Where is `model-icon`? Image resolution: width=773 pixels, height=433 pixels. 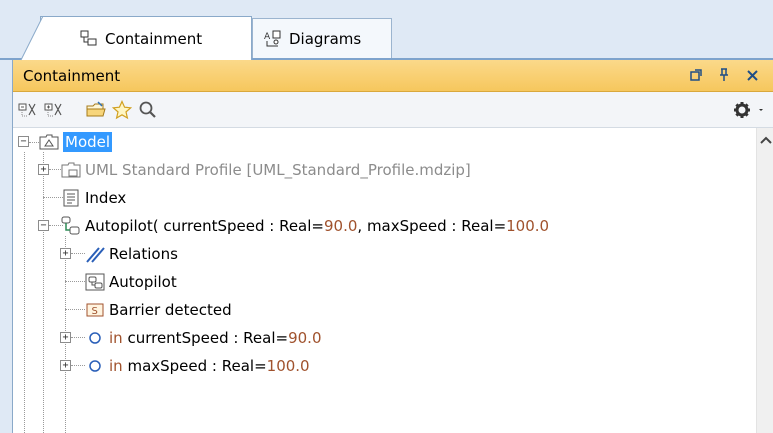 model-icon is located at coordinates (49, 142).